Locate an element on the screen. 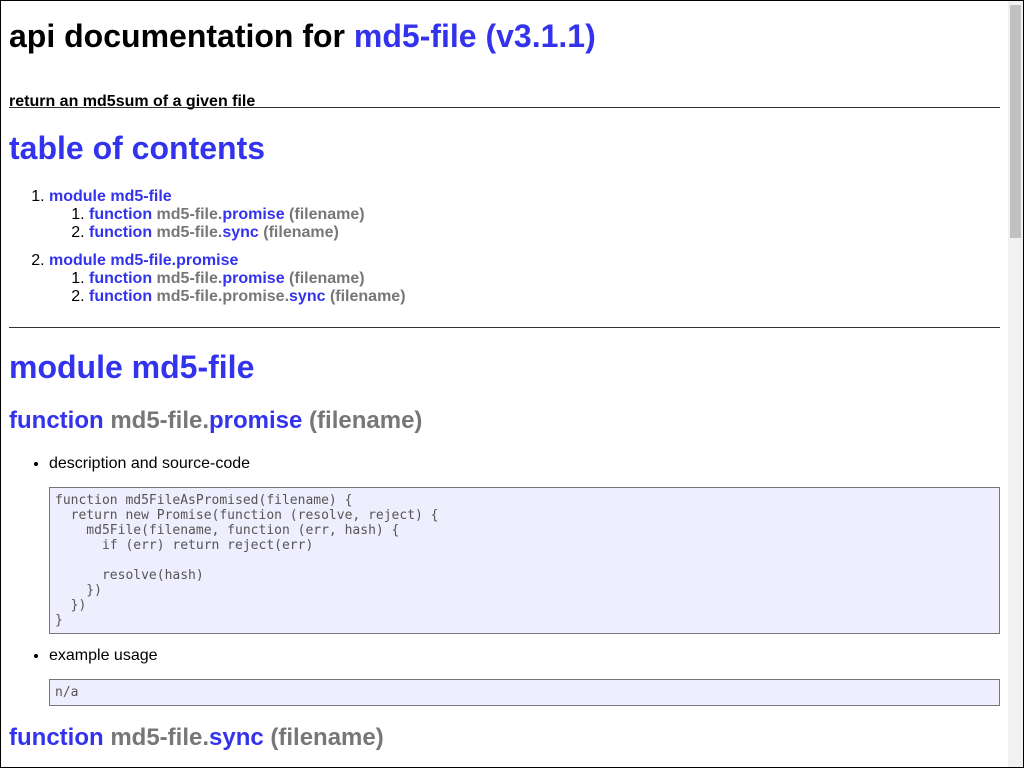 Image resolution: width=1024 pixels, height=768 pixels. module-heading: module md5-file is located at coordinates (132, 367).